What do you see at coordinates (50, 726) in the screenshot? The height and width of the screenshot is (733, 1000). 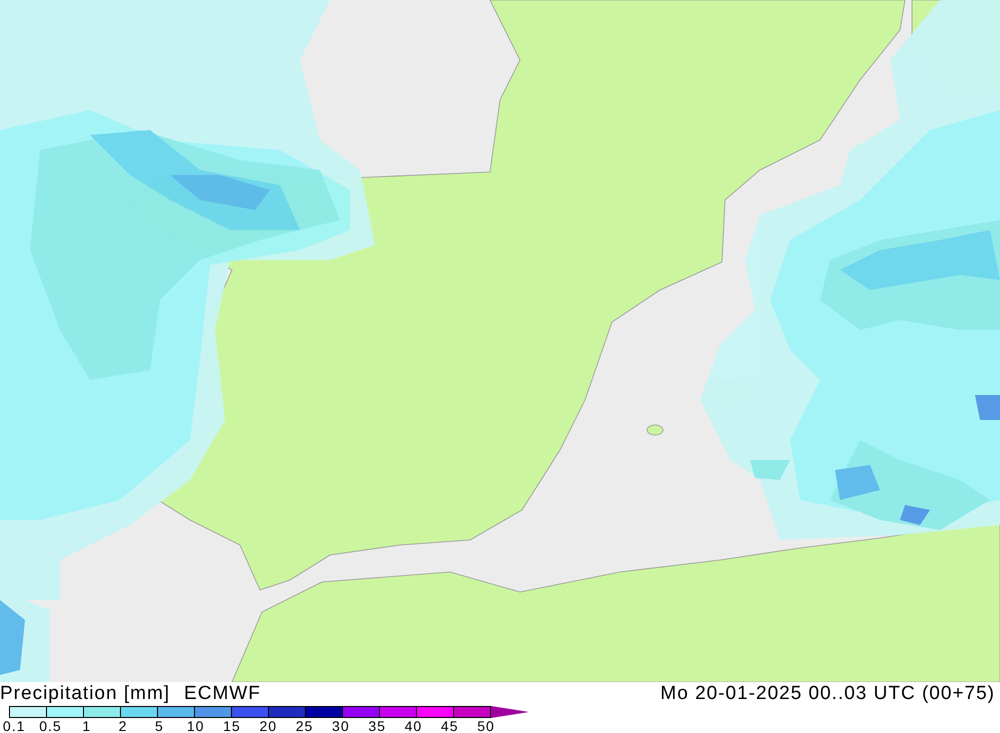 I see `scale-label: 0.5` at bounding box center [50, 726].